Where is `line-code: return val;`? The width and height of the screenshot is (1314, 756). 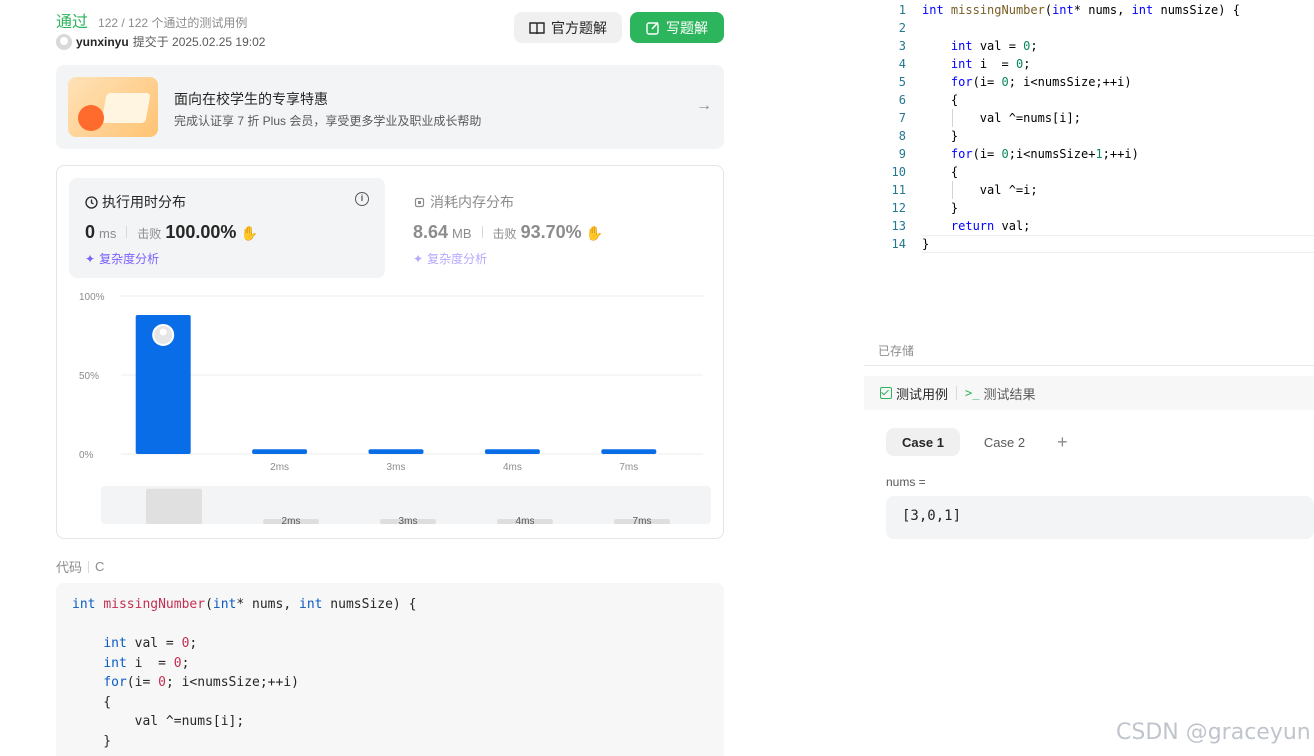
line-code: return val; is located at coordinates (968, 226).